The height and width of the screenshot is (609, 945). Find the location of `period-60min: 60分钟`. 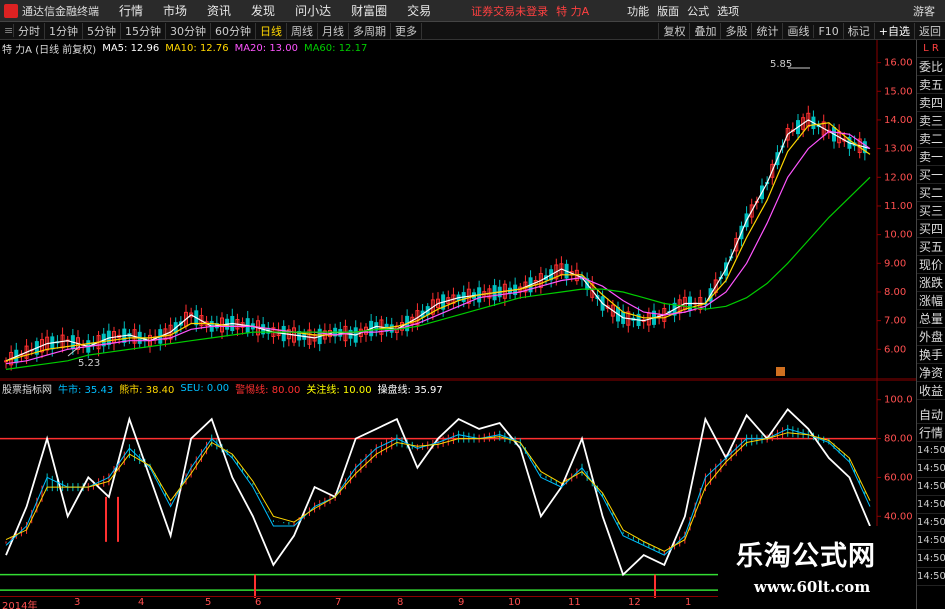

period-60min: 60分钟 is located at coordinates (233, 30).